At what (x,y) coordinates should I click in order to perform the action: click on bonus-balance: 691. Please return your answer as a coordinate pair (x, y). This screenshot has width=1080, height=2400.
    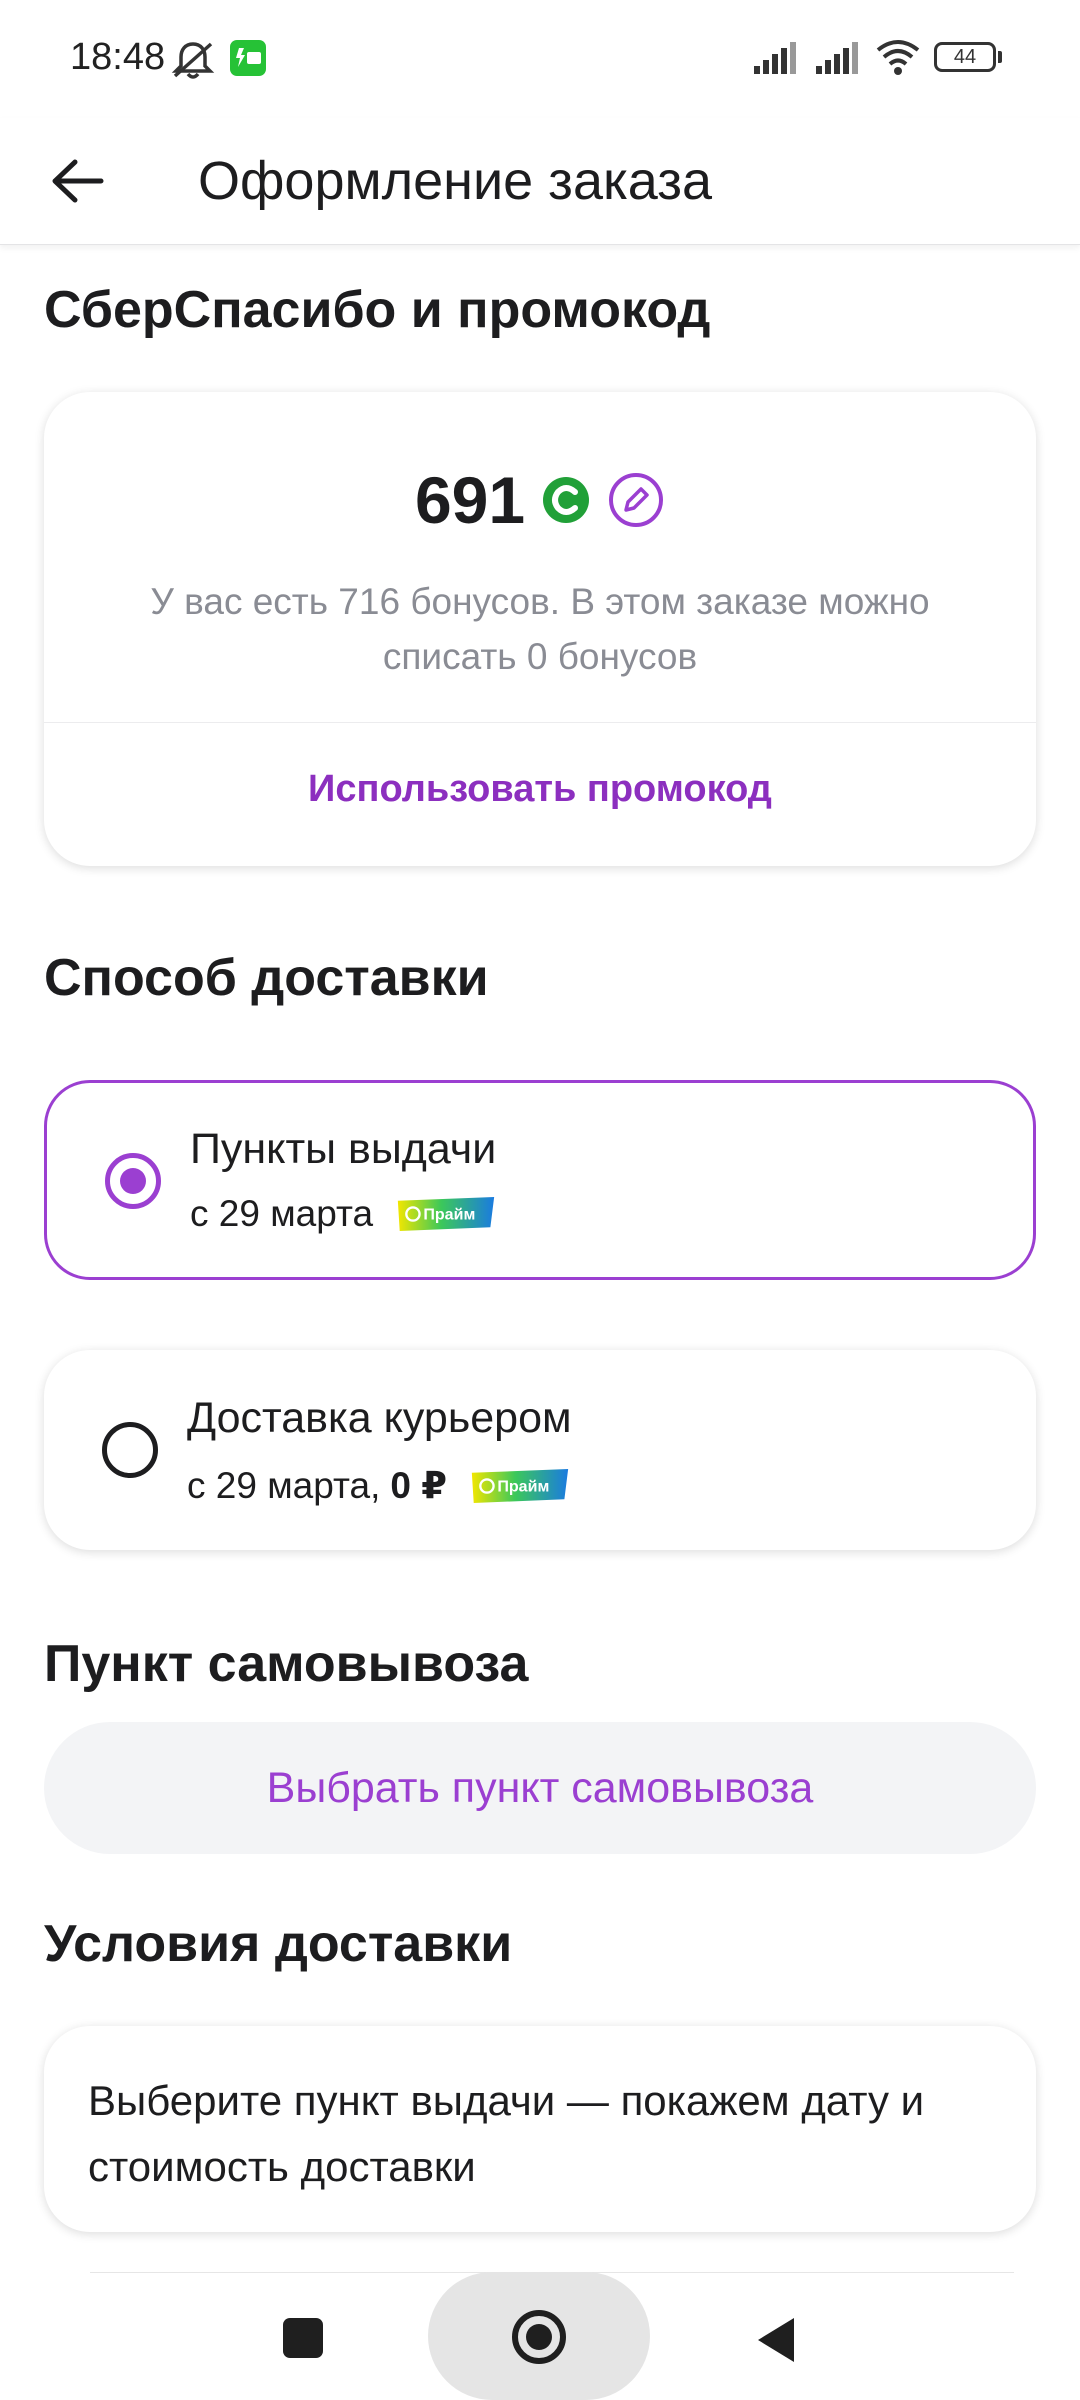
    Looking at the image, I should click on (540, 500).